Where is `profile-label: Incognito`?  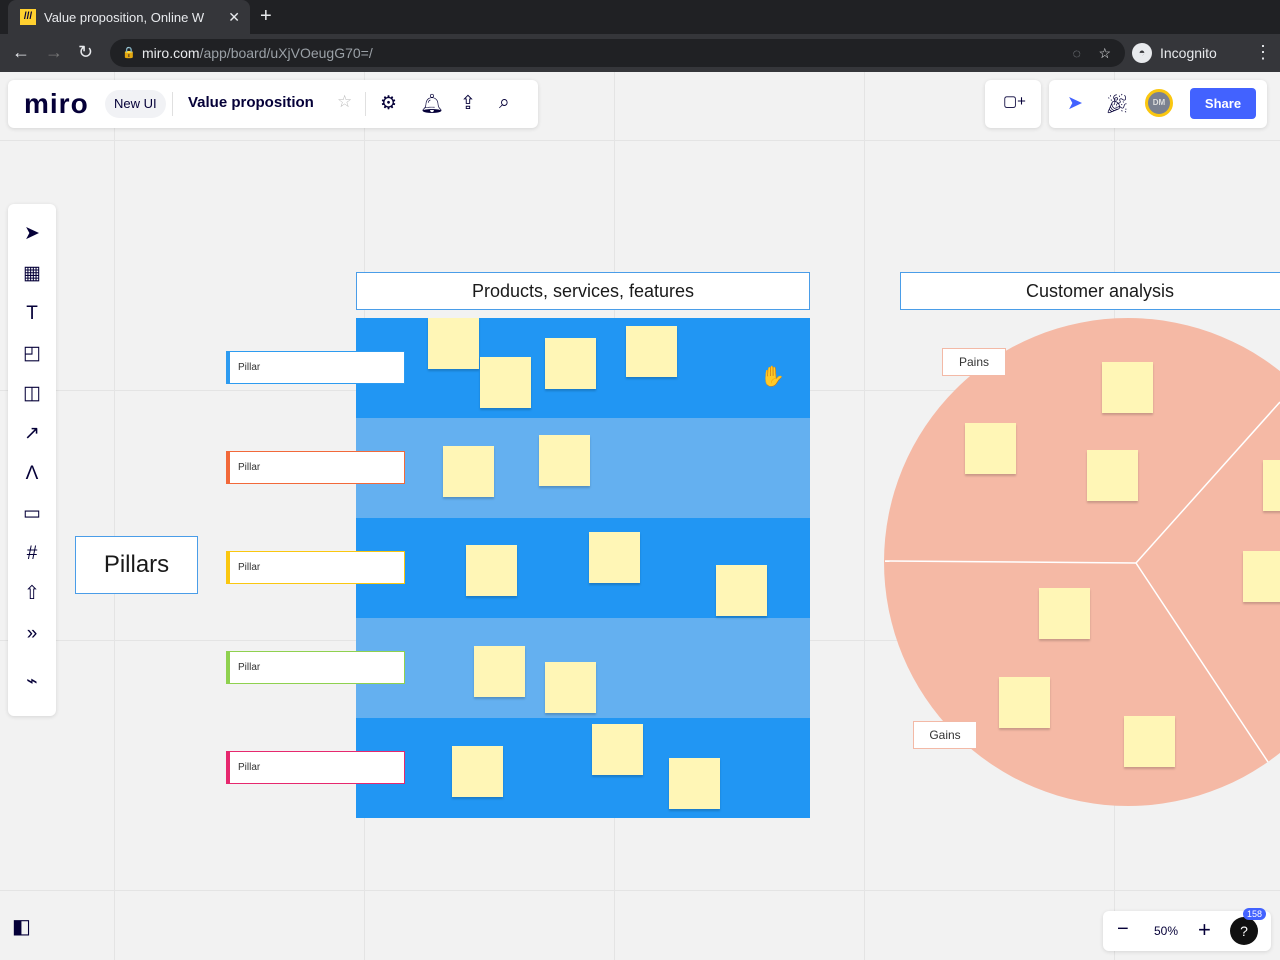
profile-label: Incognito is located at coordinates (1188, 53).